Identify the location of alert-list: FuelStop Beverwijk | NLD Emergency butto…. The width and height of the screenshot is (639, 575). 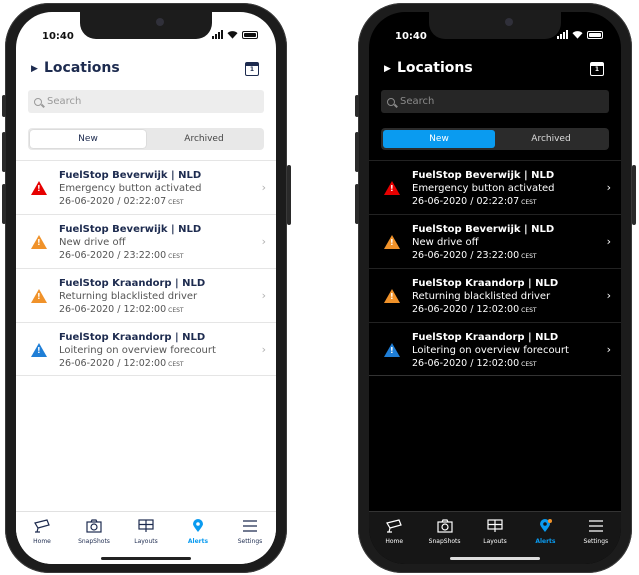
(495, 268).